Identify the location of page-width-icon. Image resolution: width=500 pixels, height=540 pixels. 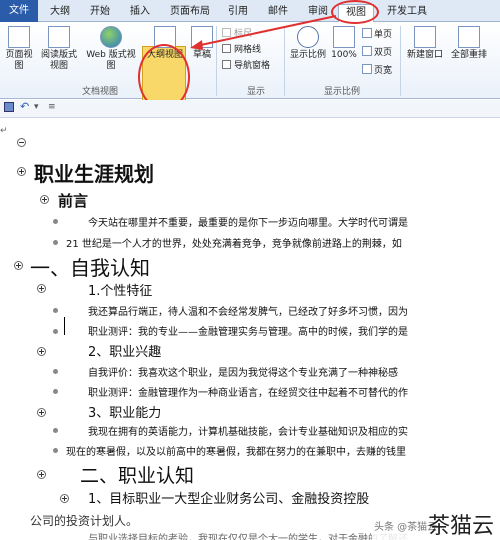
(367, 69).